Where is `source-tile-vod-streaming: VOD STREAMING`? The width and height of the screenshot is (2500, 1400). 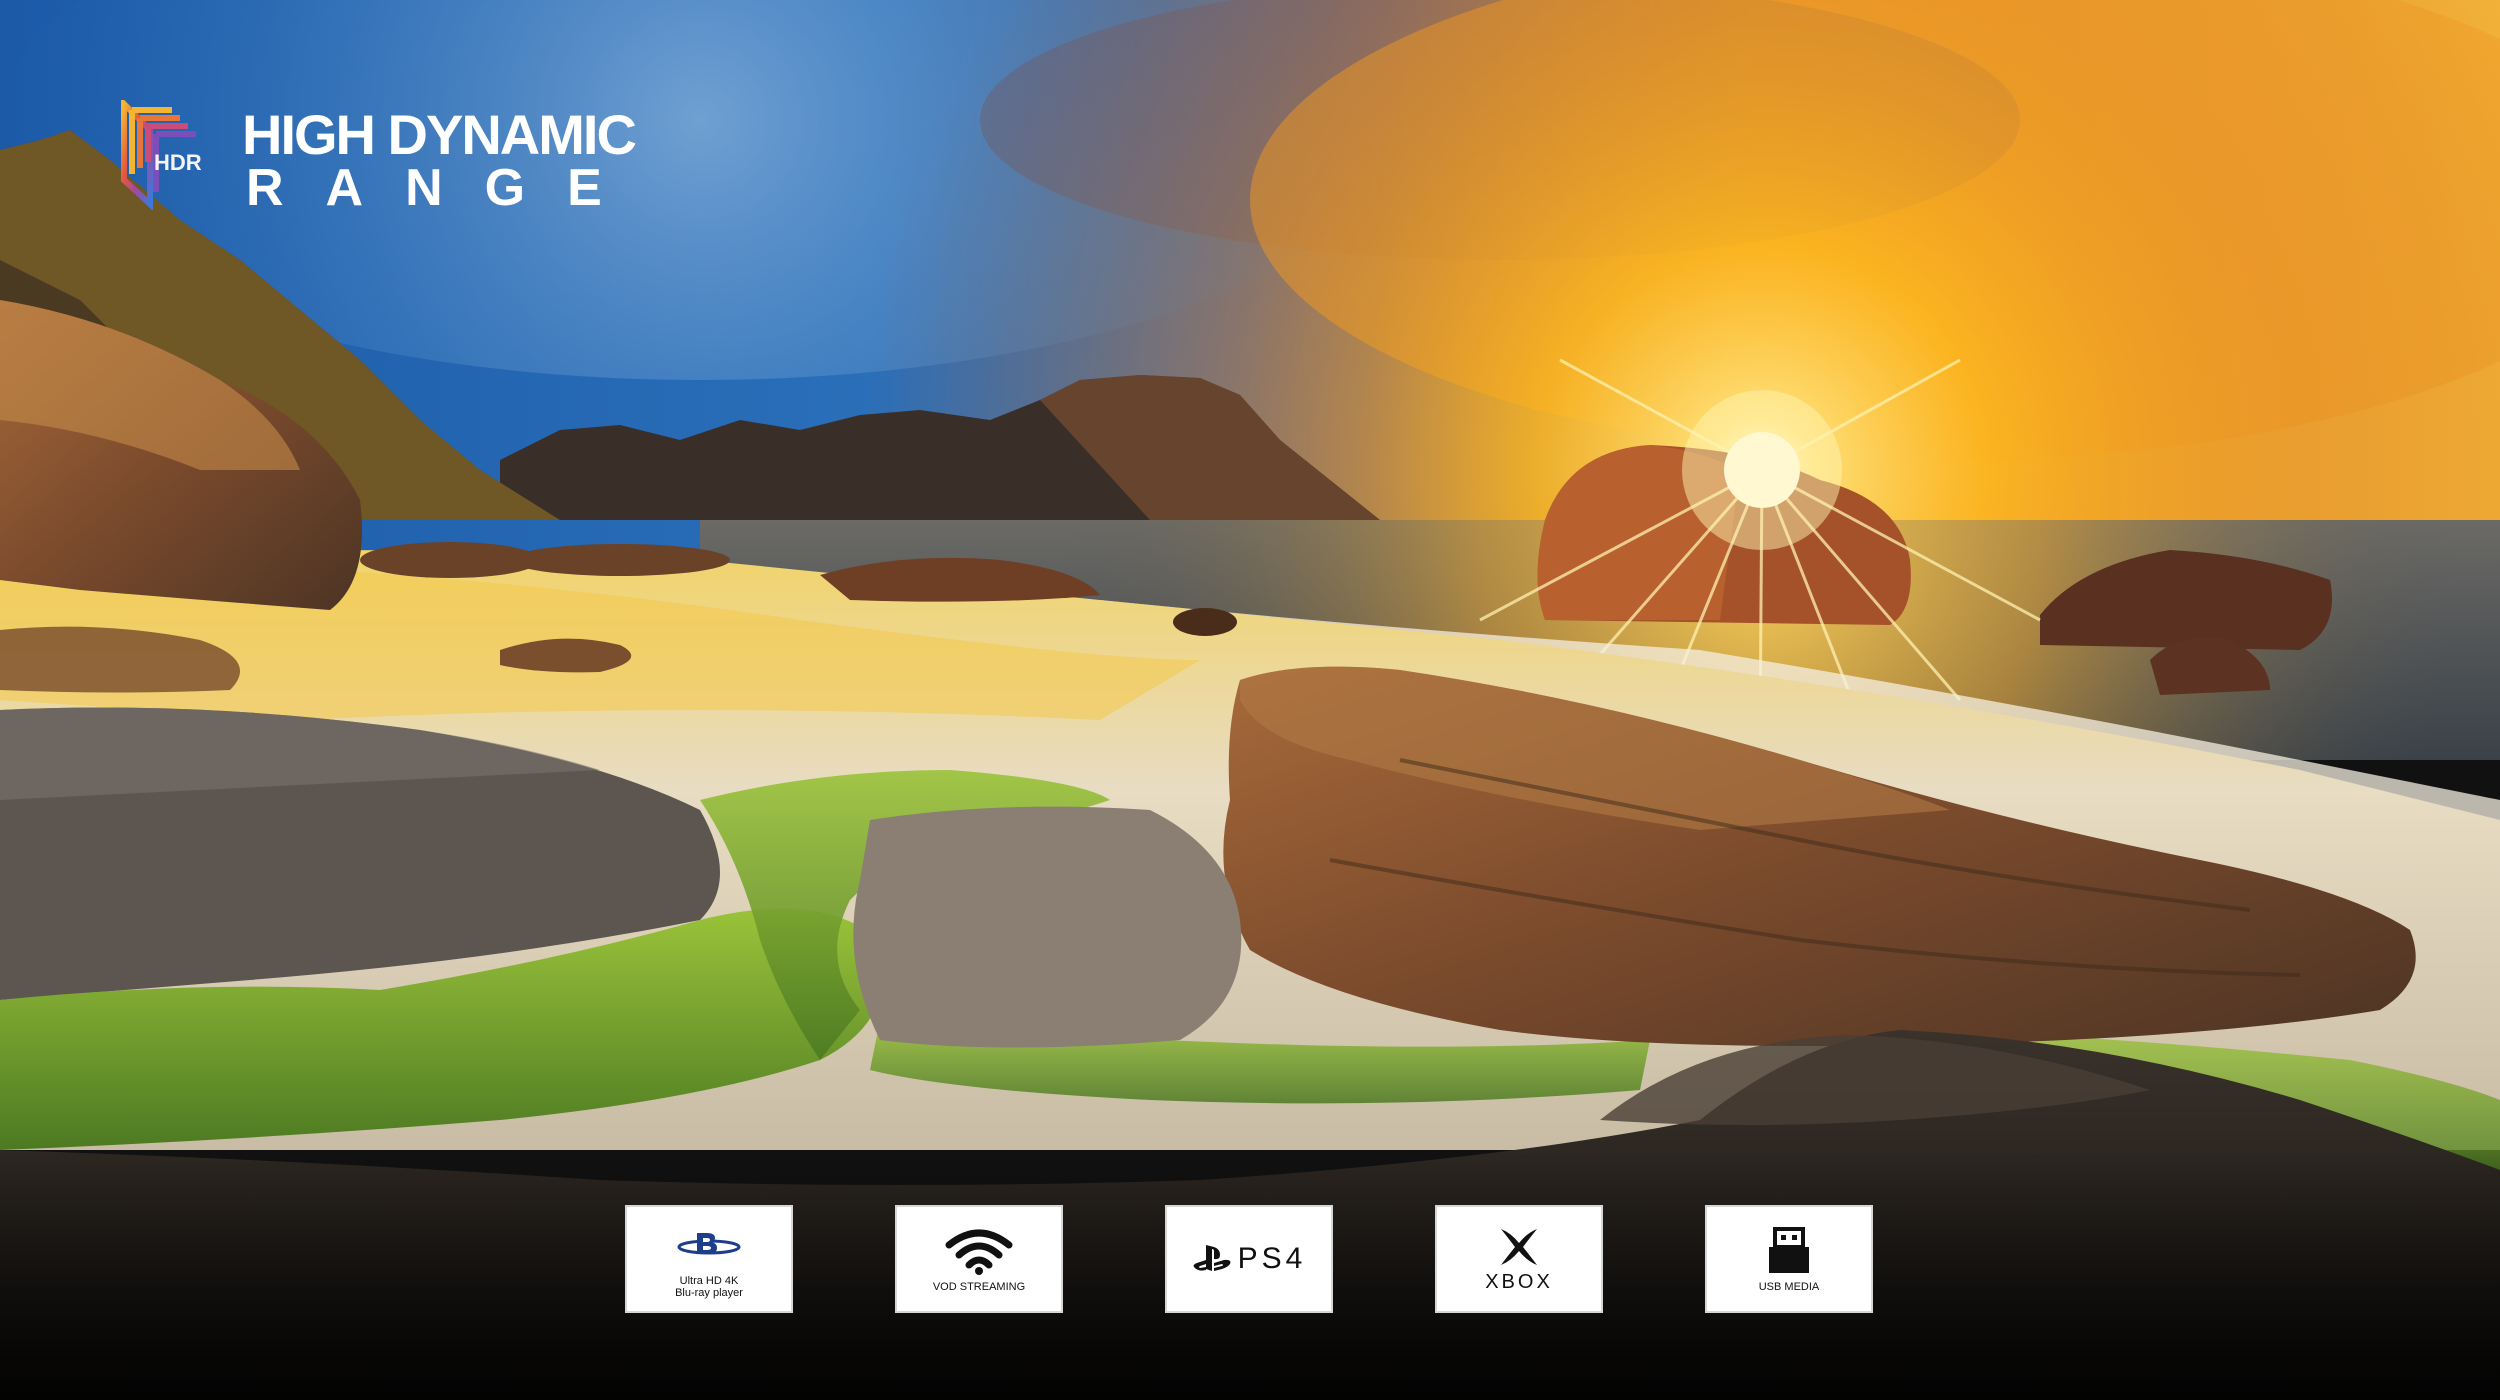
source-tile-vod-streaming: VOD STREAMING is located at coordinates (979, 1259).